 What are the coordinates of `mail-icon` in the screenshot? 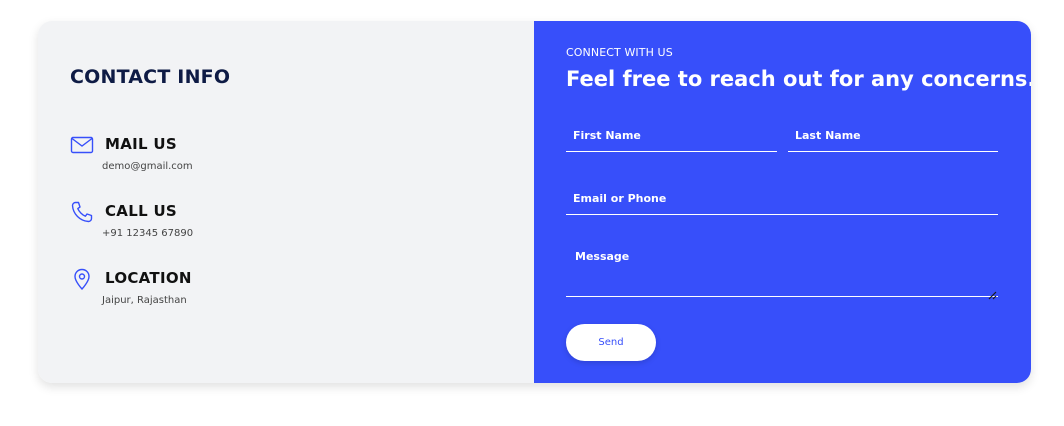 It's located at (82, 145).